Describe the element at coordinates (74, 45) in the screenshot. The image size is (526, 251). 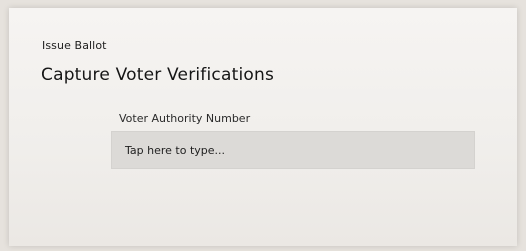
I see `breadcrumb: Issue Ballot` at that location.